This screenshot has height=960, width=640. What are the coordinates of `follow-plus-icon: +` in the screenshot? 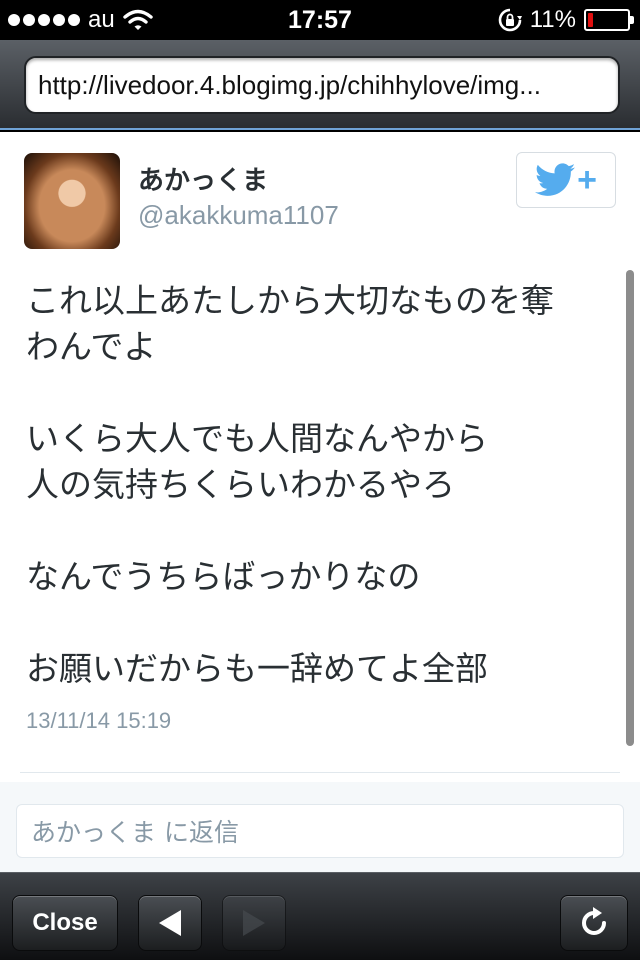 It's located at (587, 180).